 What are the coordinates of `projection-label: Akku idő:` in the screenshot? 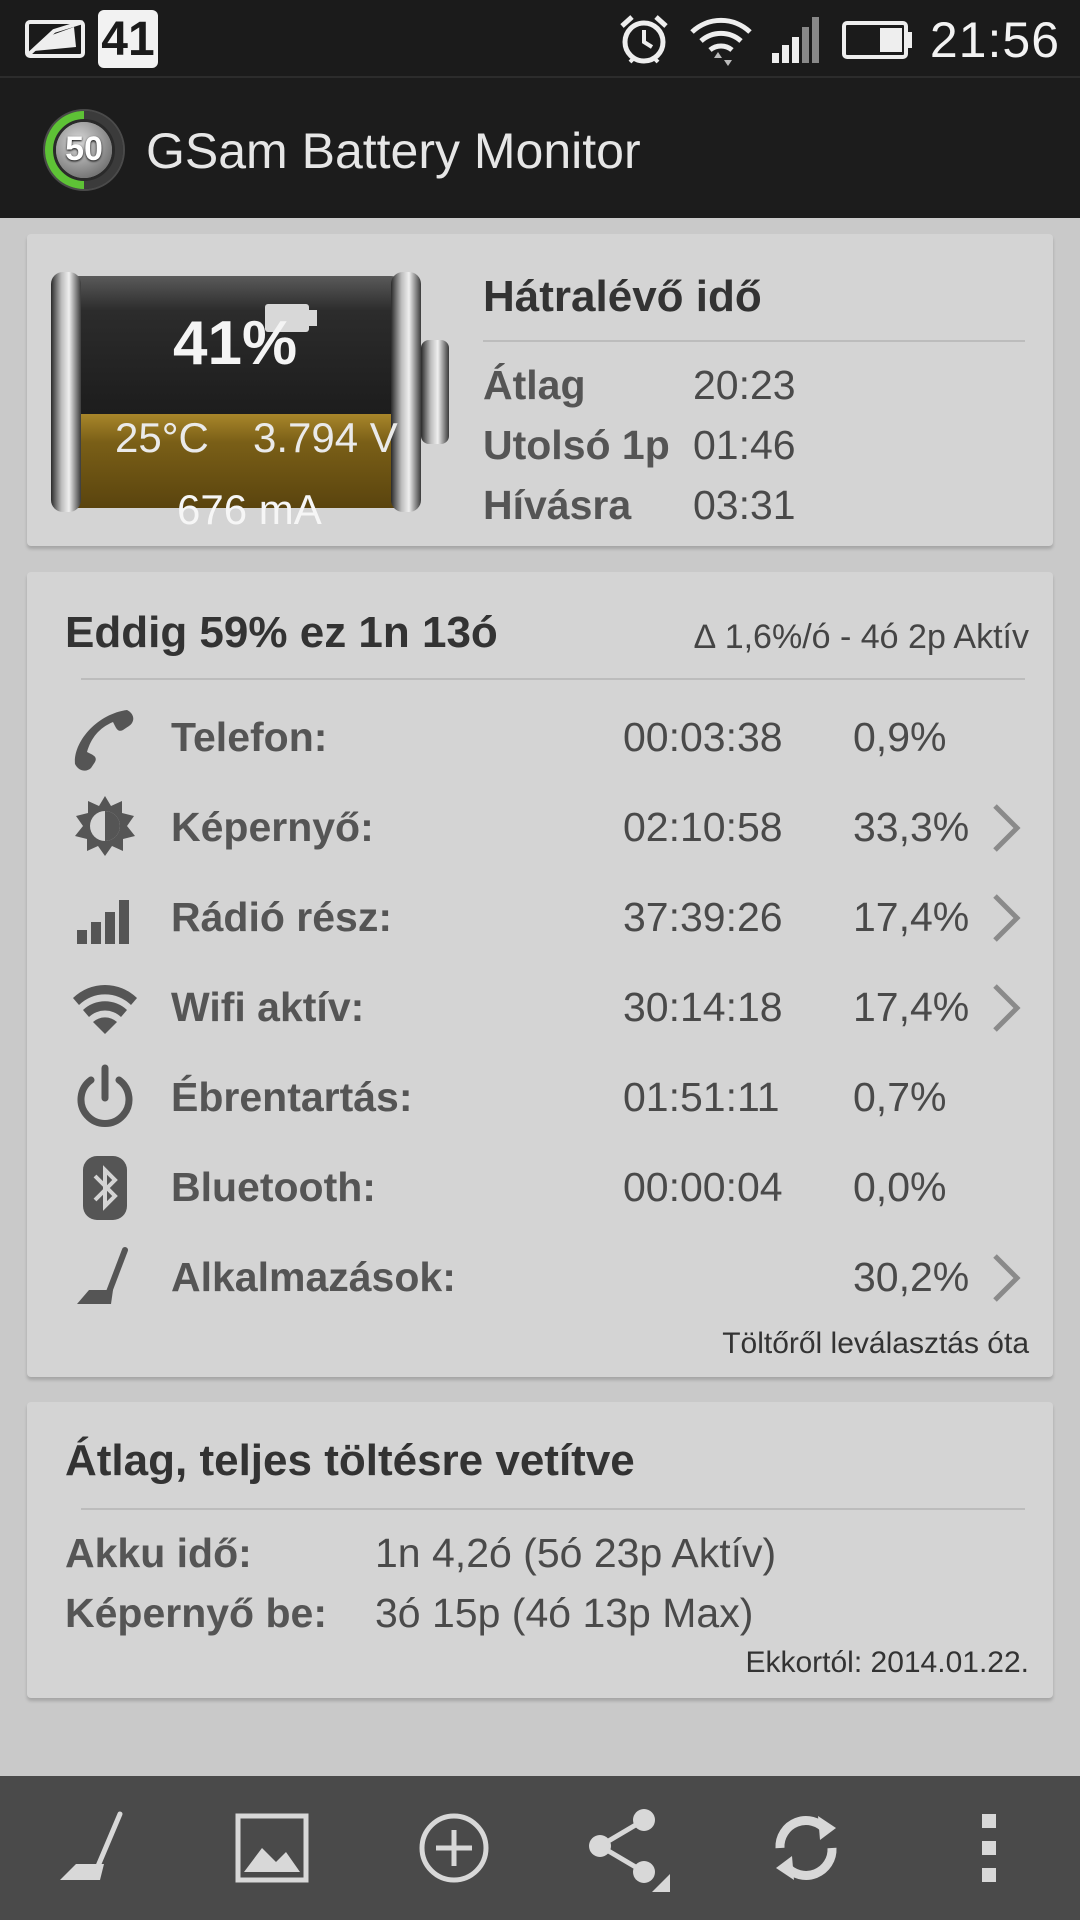 It's located at (158, 1553).